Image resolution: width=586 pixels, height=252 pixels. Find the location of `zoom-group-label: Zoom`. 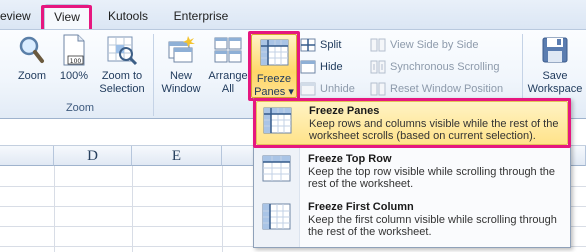

zoom-group-label: Zoom is located at coordinates (80, 108).